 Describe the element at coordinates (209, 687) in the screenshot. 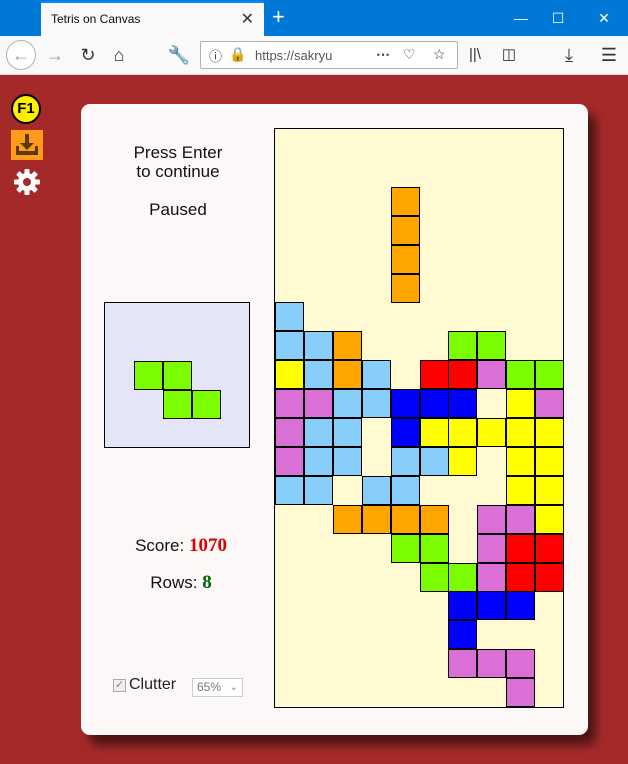

I see `clutter-value: 65%` at that location.